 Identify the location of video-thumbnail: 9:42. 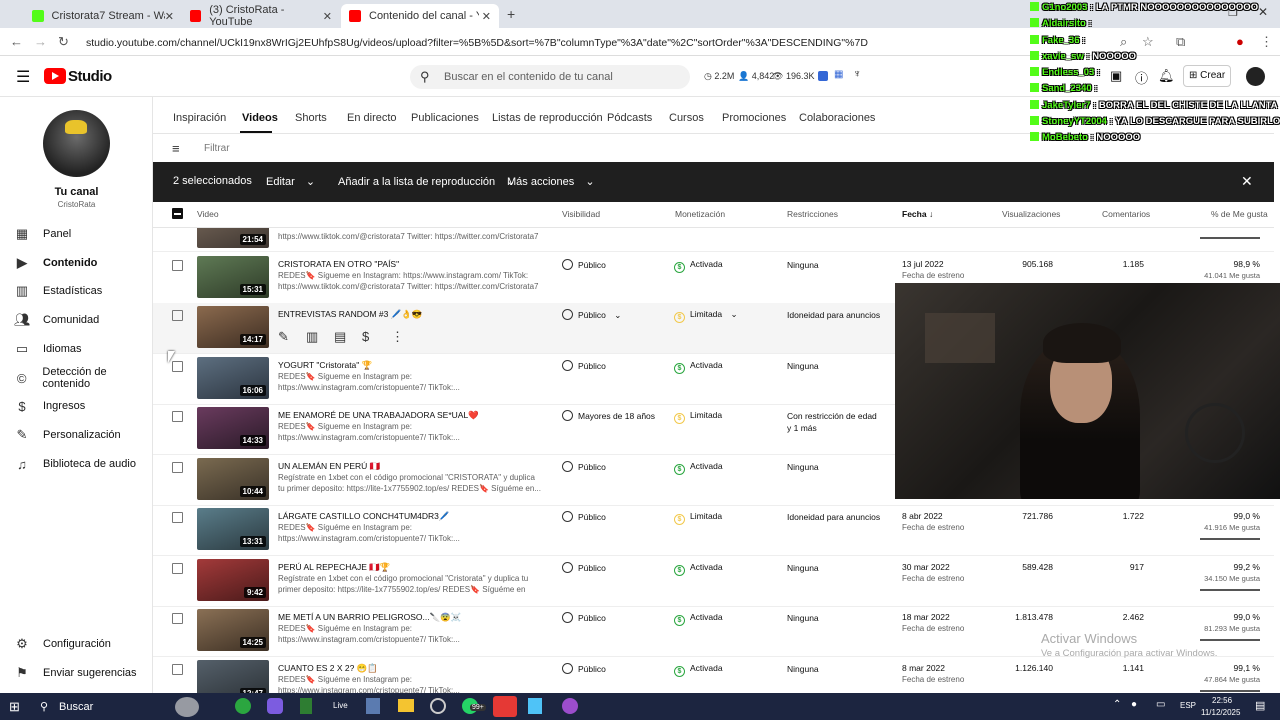
(233, 580).